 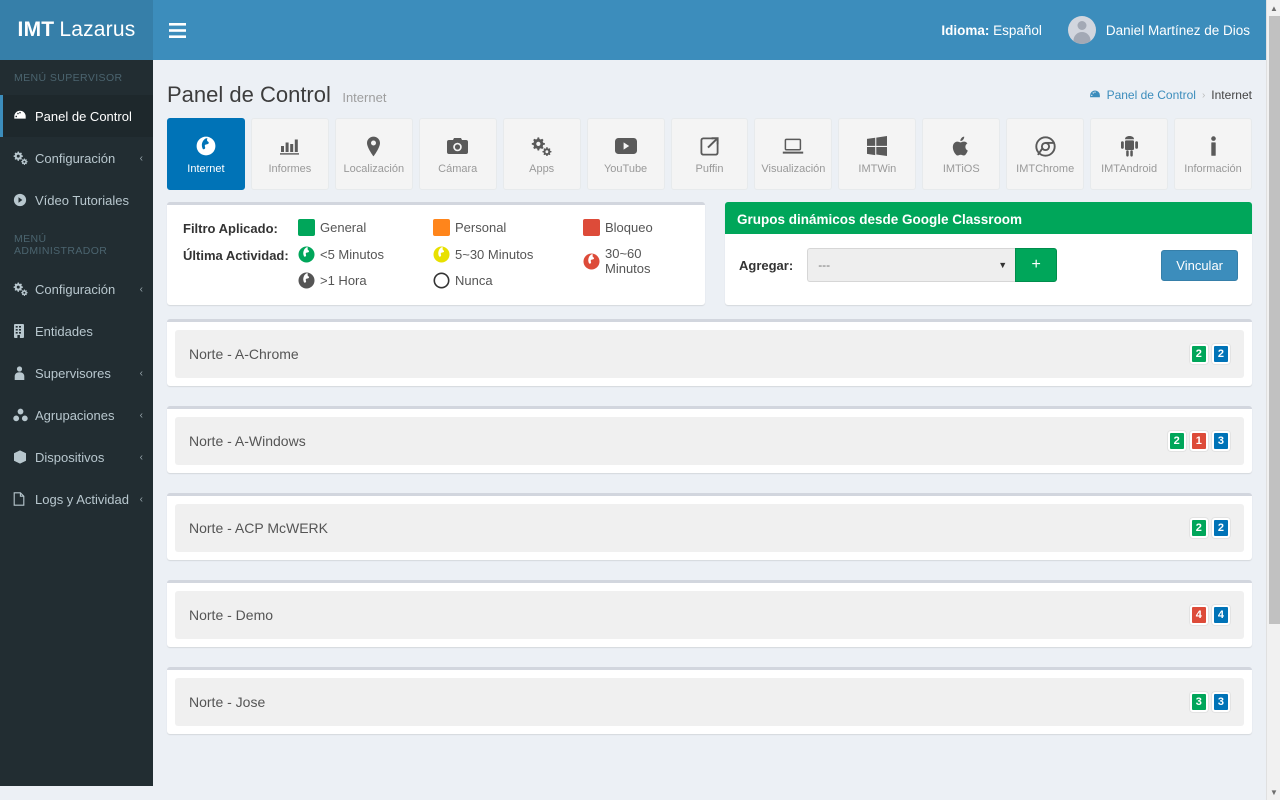 I want to click on classroom-select-value: ---, so click(x=824, y=265).